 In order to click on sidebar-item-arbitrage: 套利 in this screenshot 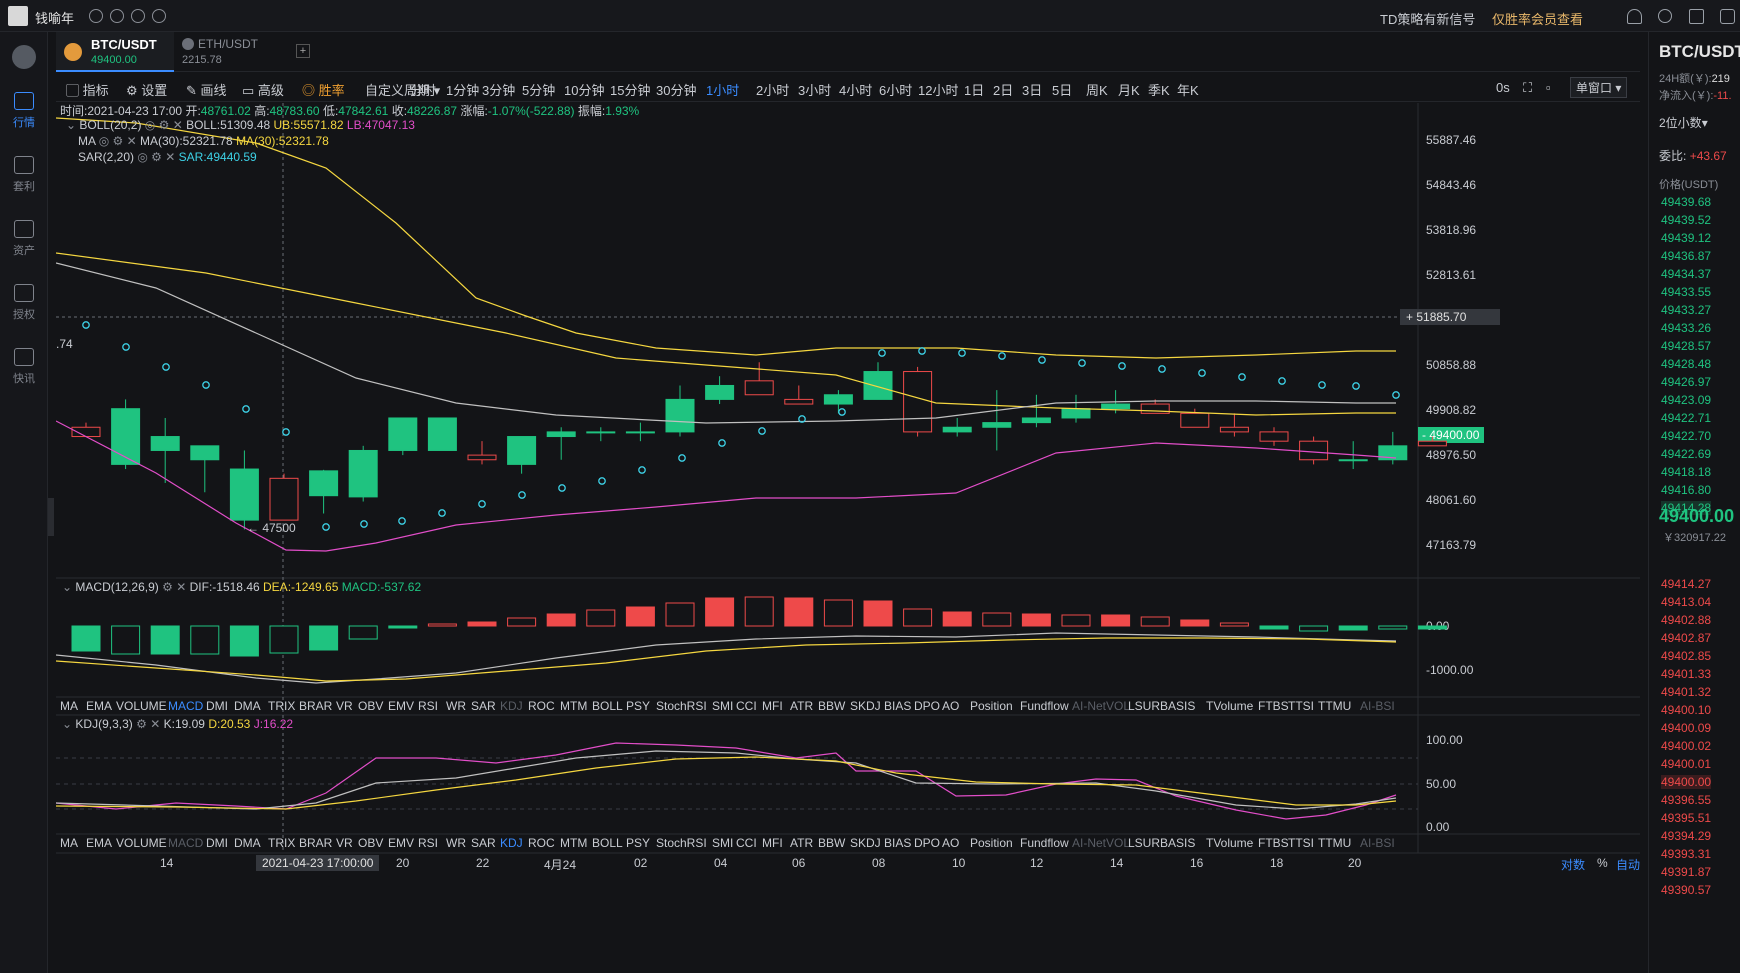, I will do `click(24, 175)`.